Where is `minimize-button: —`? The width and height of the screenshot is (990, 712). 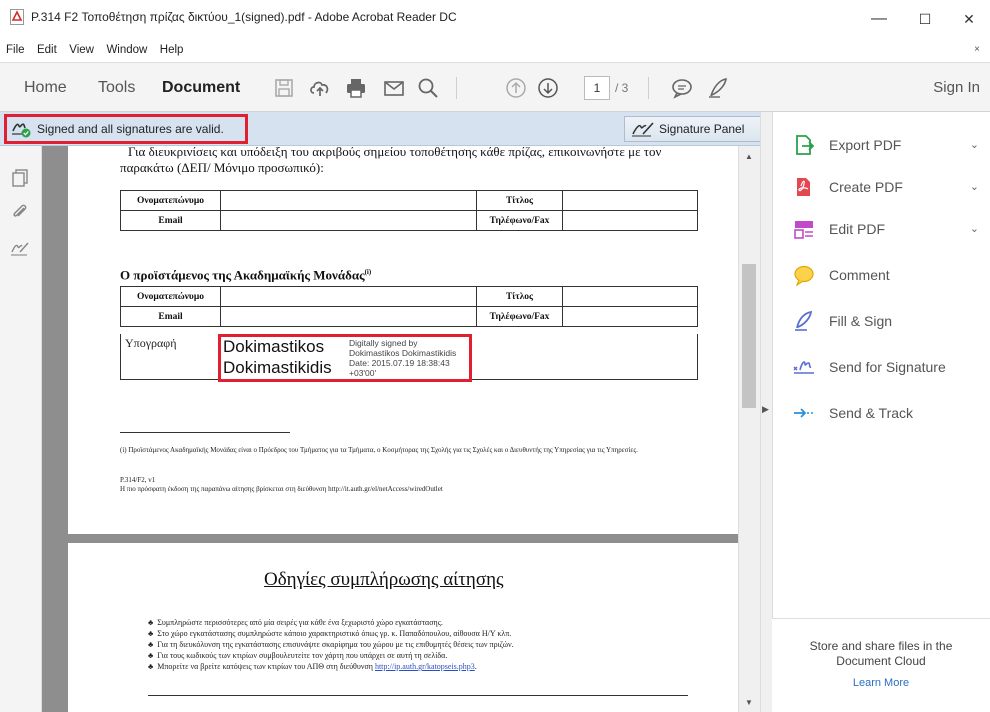 minimize-button: — is located at coordinates (879, 19).